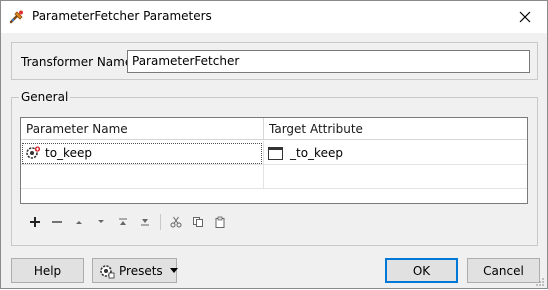 This screenshot has height=290, width=548. I want to click on table-row-empty, so click(274, 177).